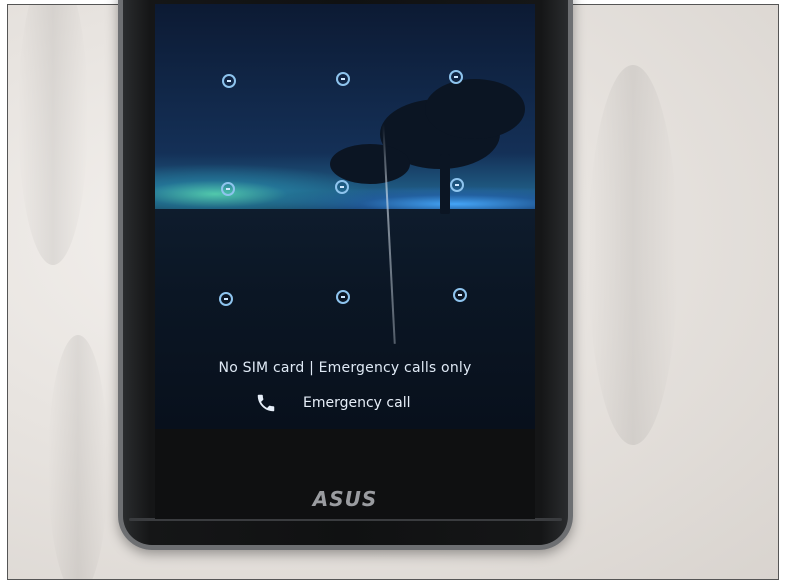 This screenshot has width=788, height=585. I want to click on emergency-call-button: Emergency call, so click(332, 403).